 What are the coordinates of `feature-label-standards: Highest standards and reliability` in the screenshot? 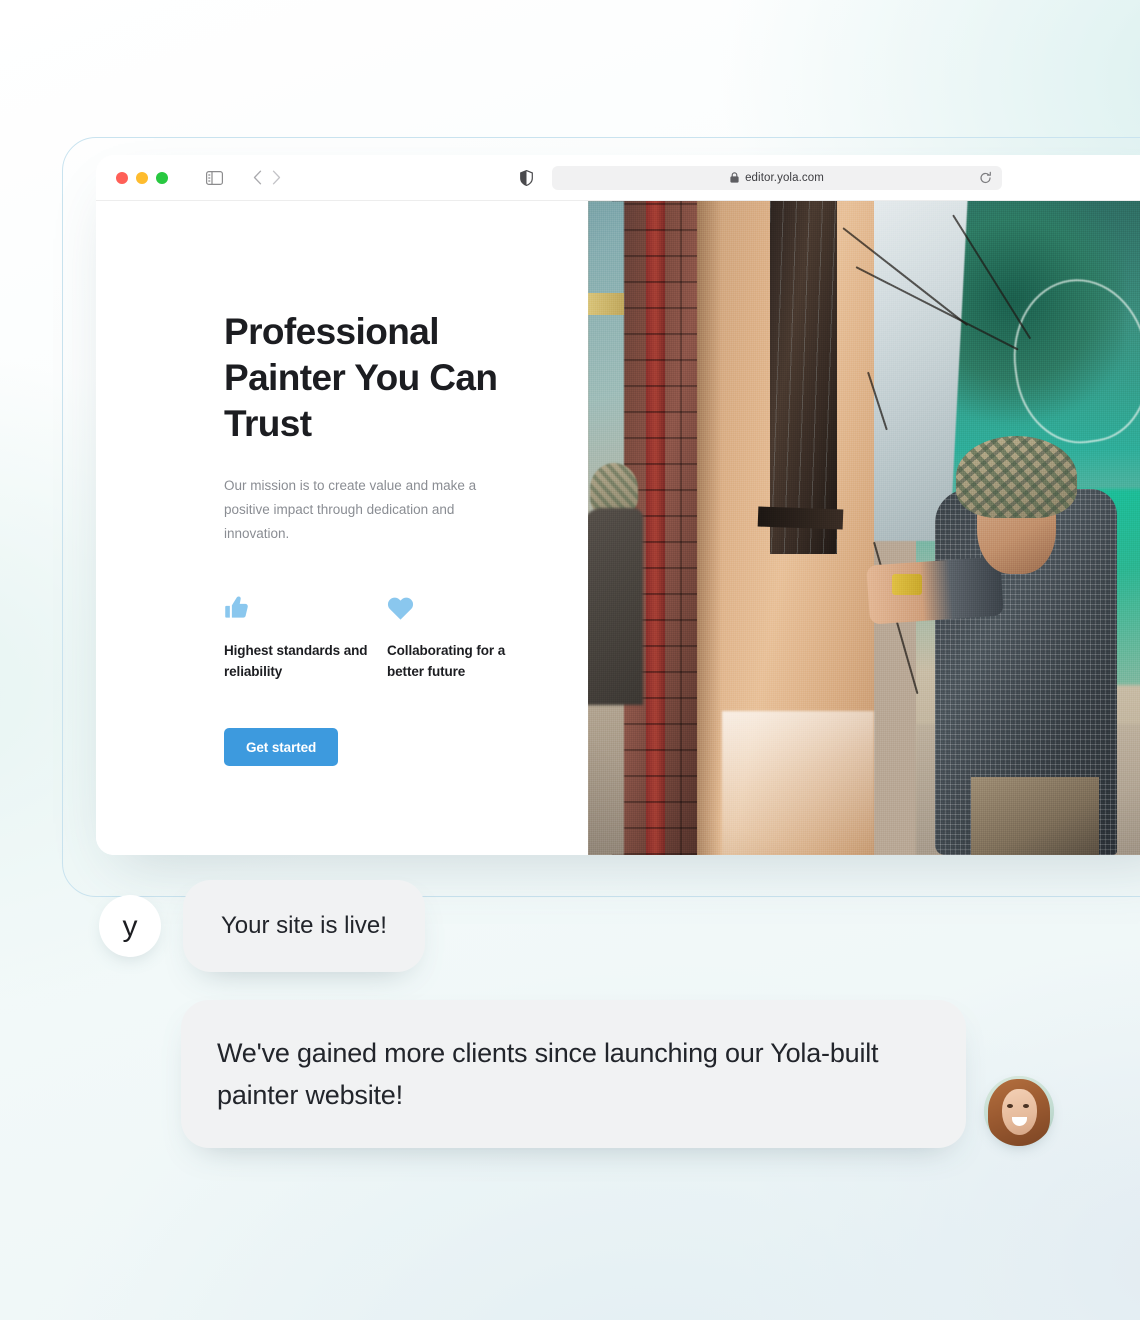 It's located at (296, 661).